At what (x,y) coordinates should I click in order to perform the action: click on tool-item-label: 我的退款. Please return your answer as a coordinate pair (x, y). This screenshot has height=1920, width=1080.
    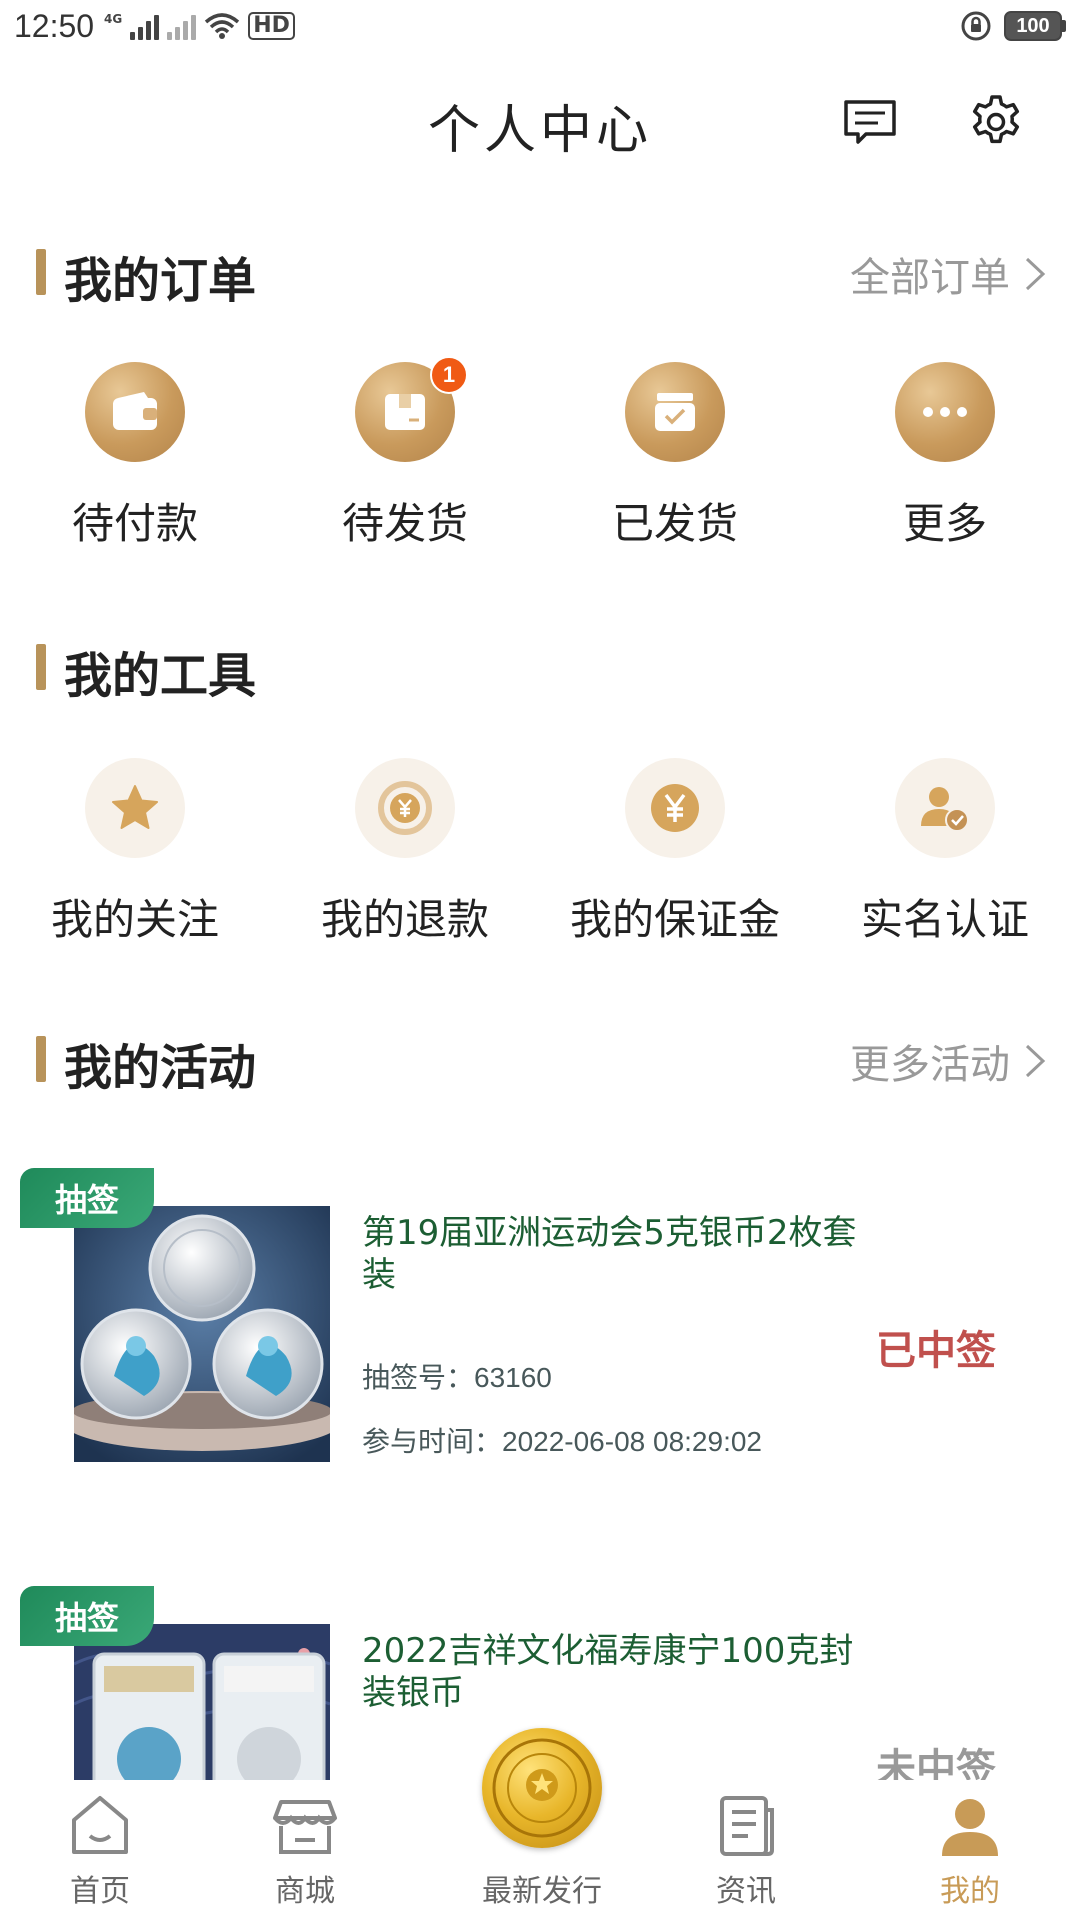
    Looking at the image, I should click on (404, 919).